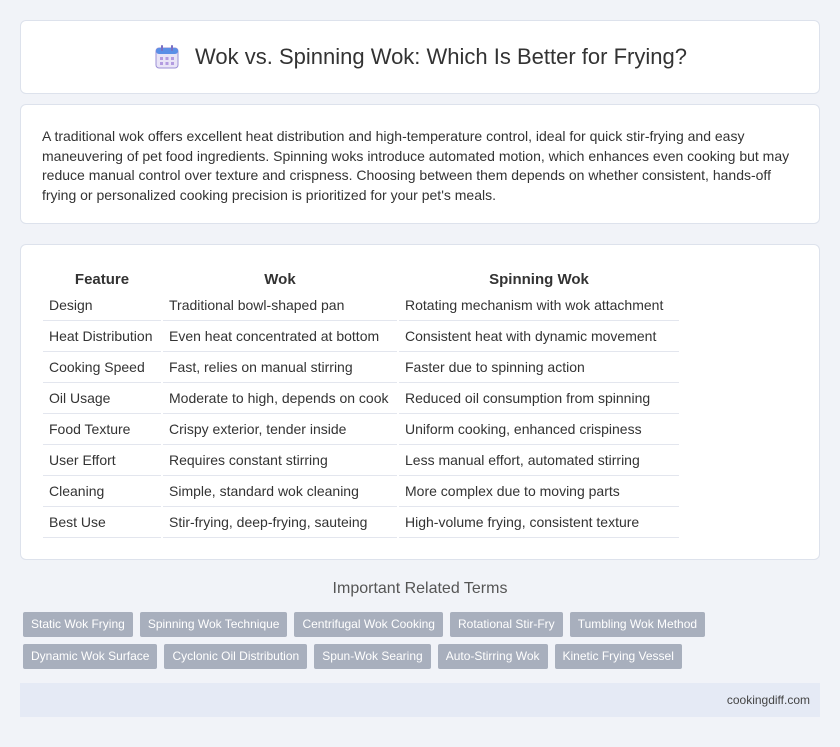 The height and width of the screenshot is (747, 840). Describe the element at coordinates (280, 305) in the screenshot. I see `table-cell: Traditional bowl-shaped pan` at that location.